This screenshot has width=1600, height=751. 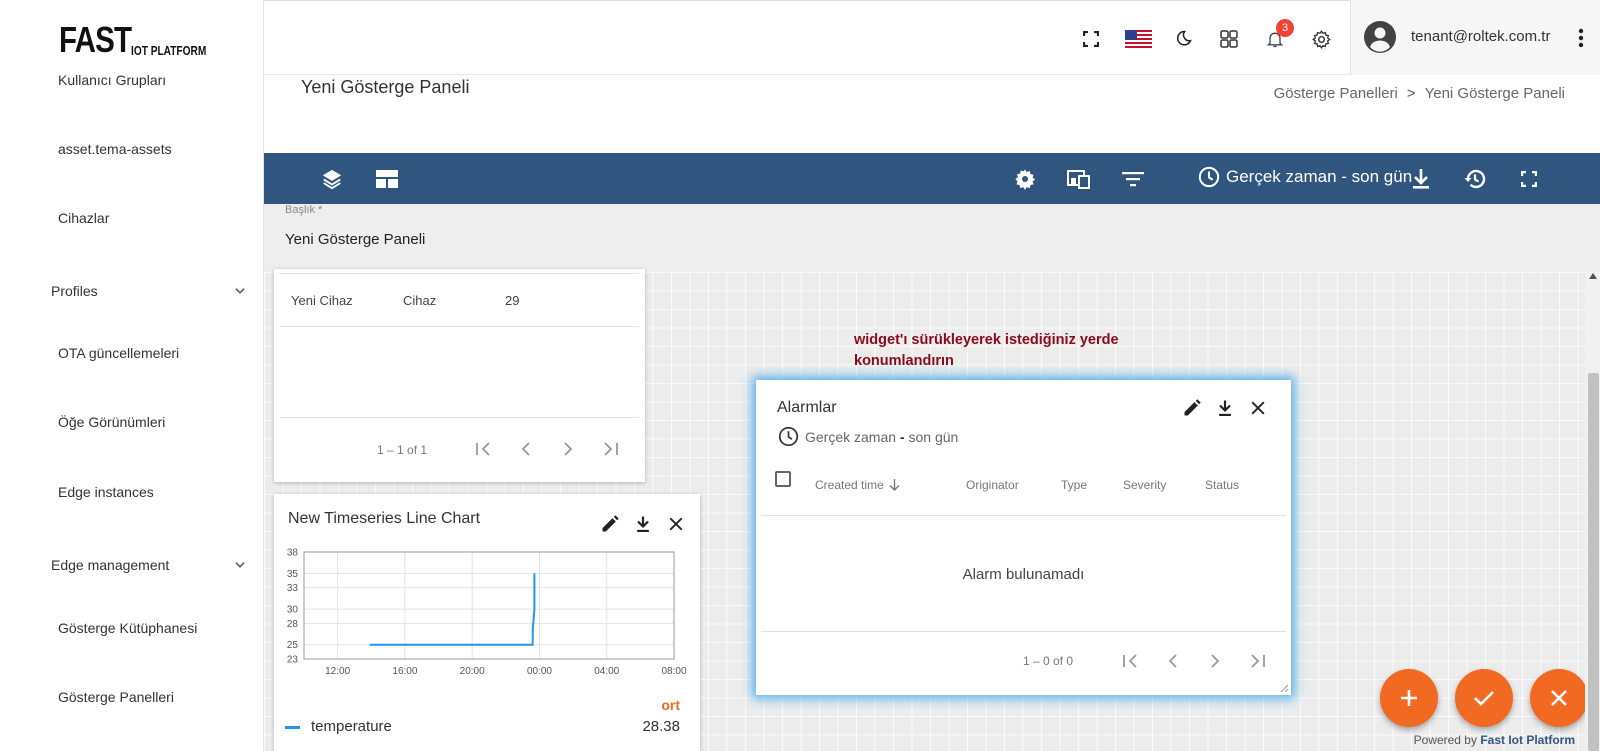 What do you see at coordinates (293, 588) in the screenshot?
I see `y-tick-label: 33` at bounding box center [293, 588].